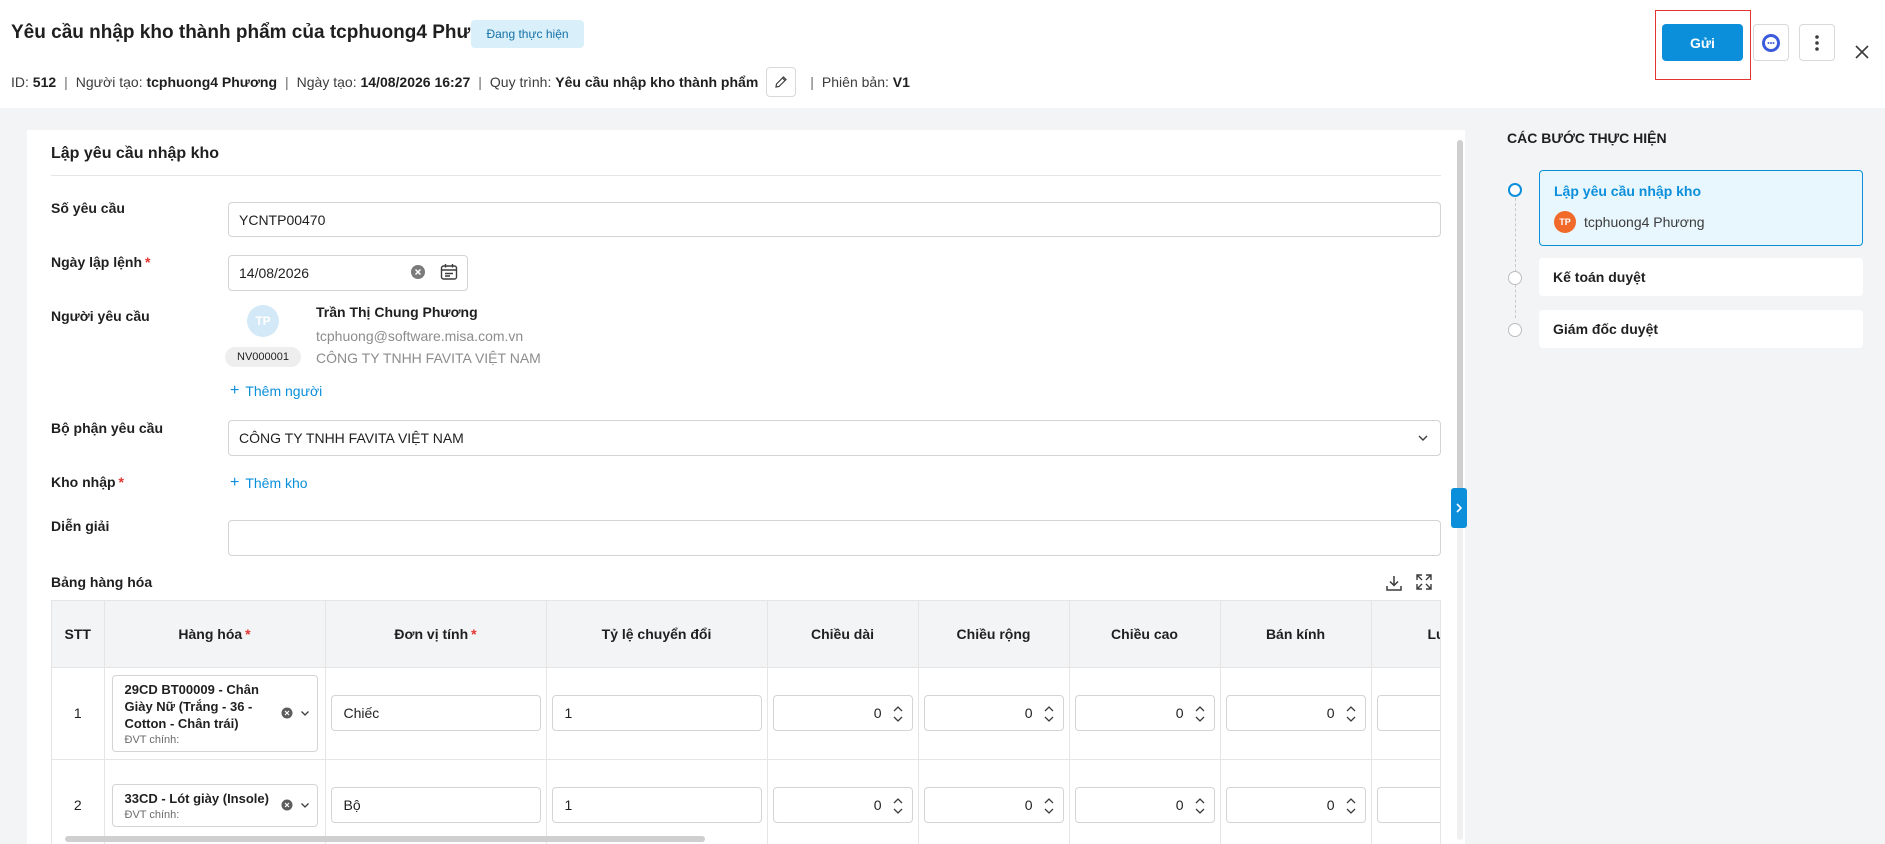 The height and width of the screenshot is (844, 1885). What do you see at coordinates (759, 839) in the screenshot?
I see `horizontal-scrollbar` at bounding box center [759, 839].